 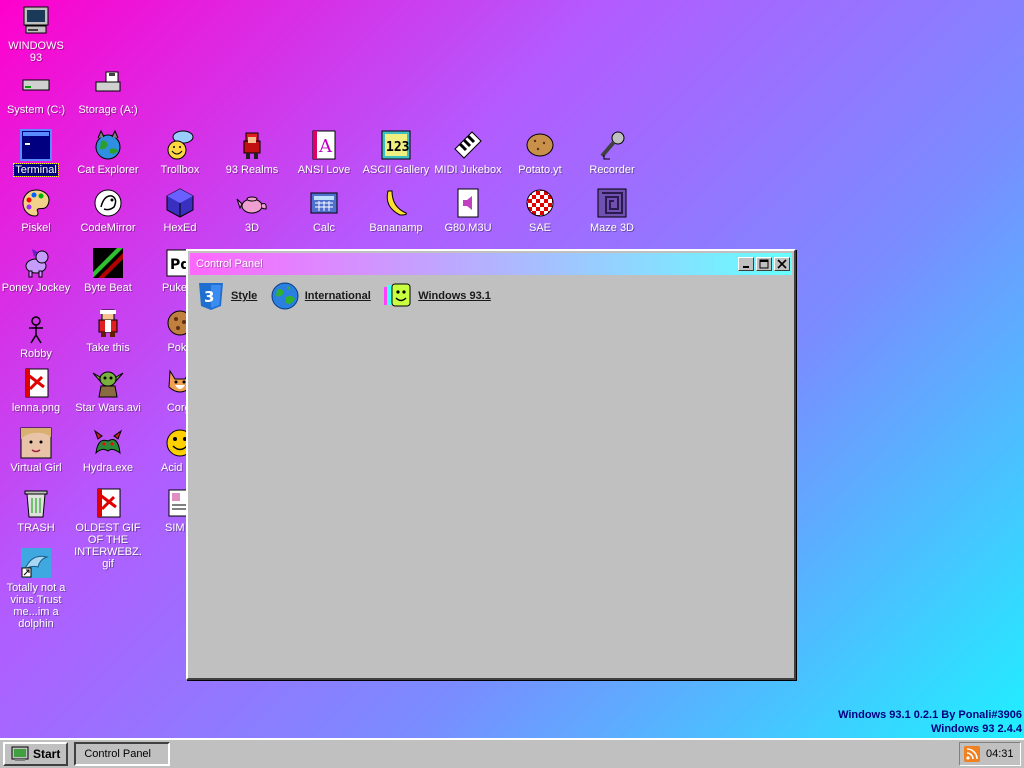 I want to click on desktop-icon-poney-jockey: Poney Jockey, so click(x=36, y=270).